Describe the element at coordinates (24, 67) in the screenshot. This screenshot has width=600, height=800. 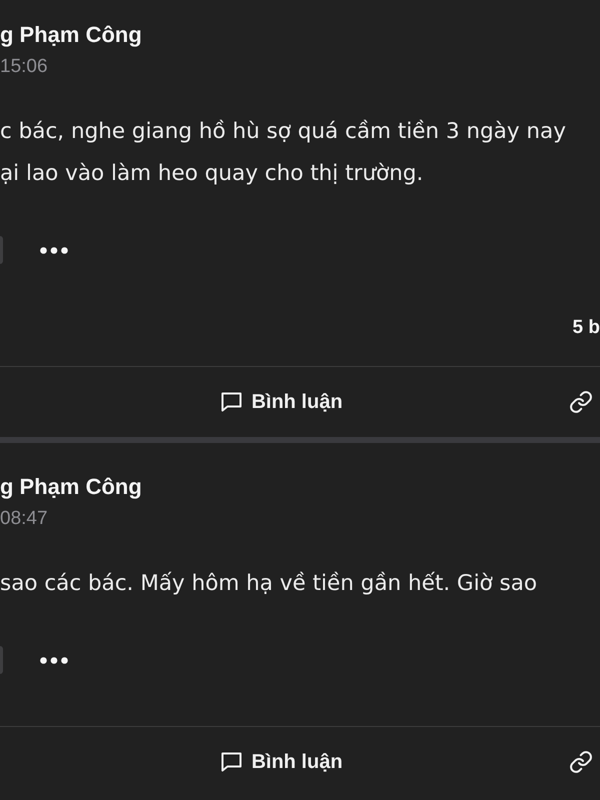
I see `post-time: 15:06` at that location.